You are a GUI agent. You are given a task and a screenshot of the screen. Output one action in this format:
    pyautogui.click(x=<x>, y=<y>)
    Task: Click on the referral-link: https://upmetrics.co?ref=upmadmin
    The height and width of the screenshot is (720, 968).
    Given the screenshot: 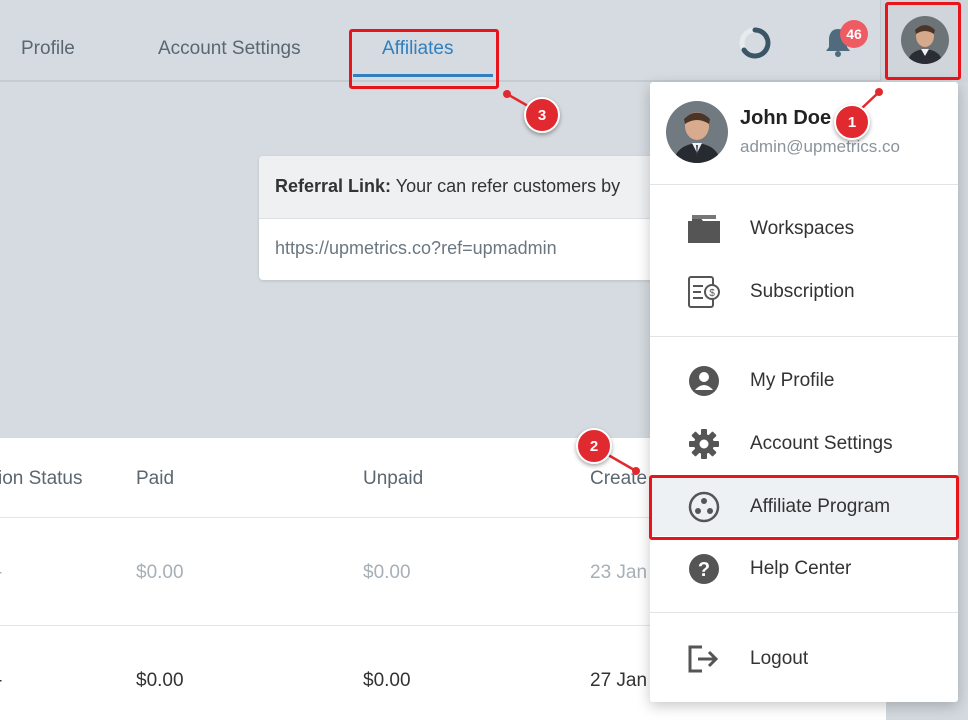 What is the action you would take?
    pyautogui.click(x=469, y=248)
    